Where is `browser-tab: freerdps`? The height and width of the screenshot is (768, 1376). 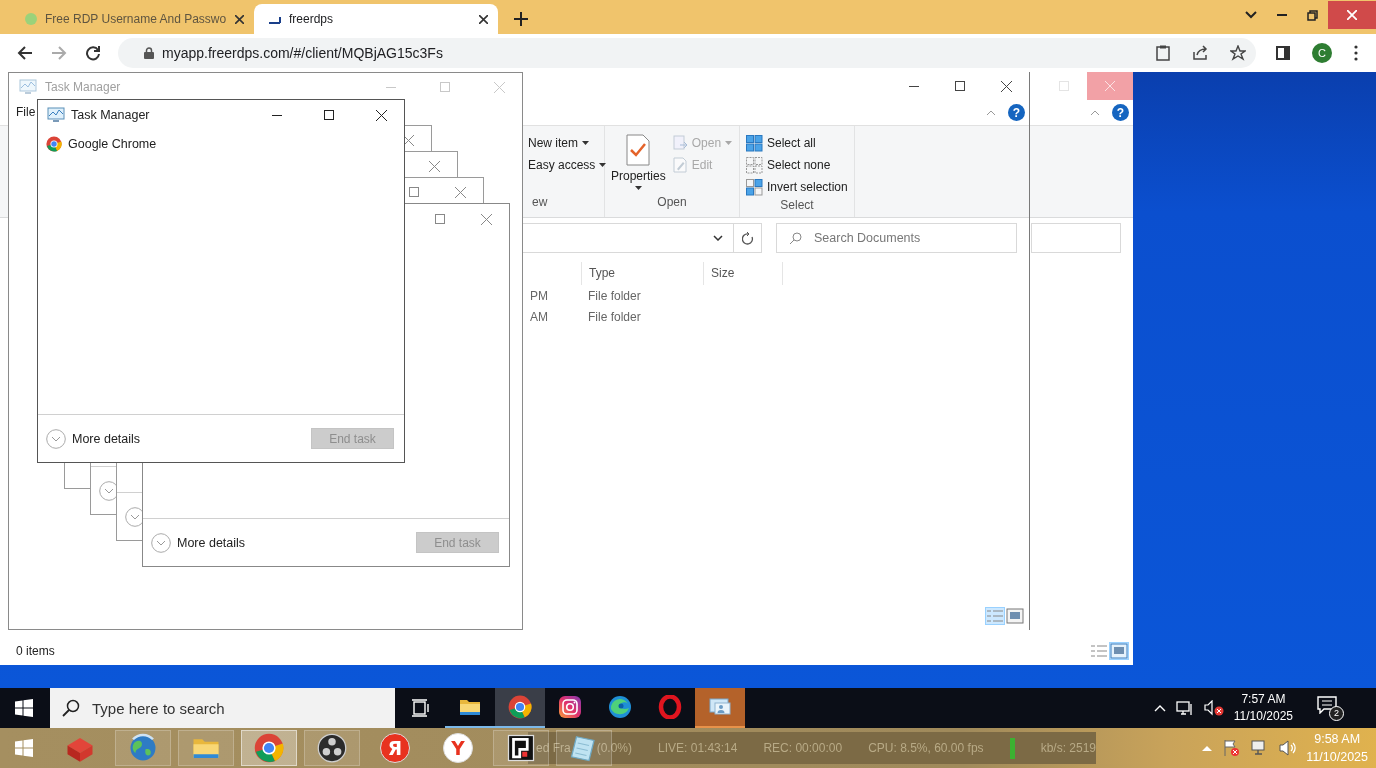
browser-tab: freerdps is located at coordinates (376, 19).